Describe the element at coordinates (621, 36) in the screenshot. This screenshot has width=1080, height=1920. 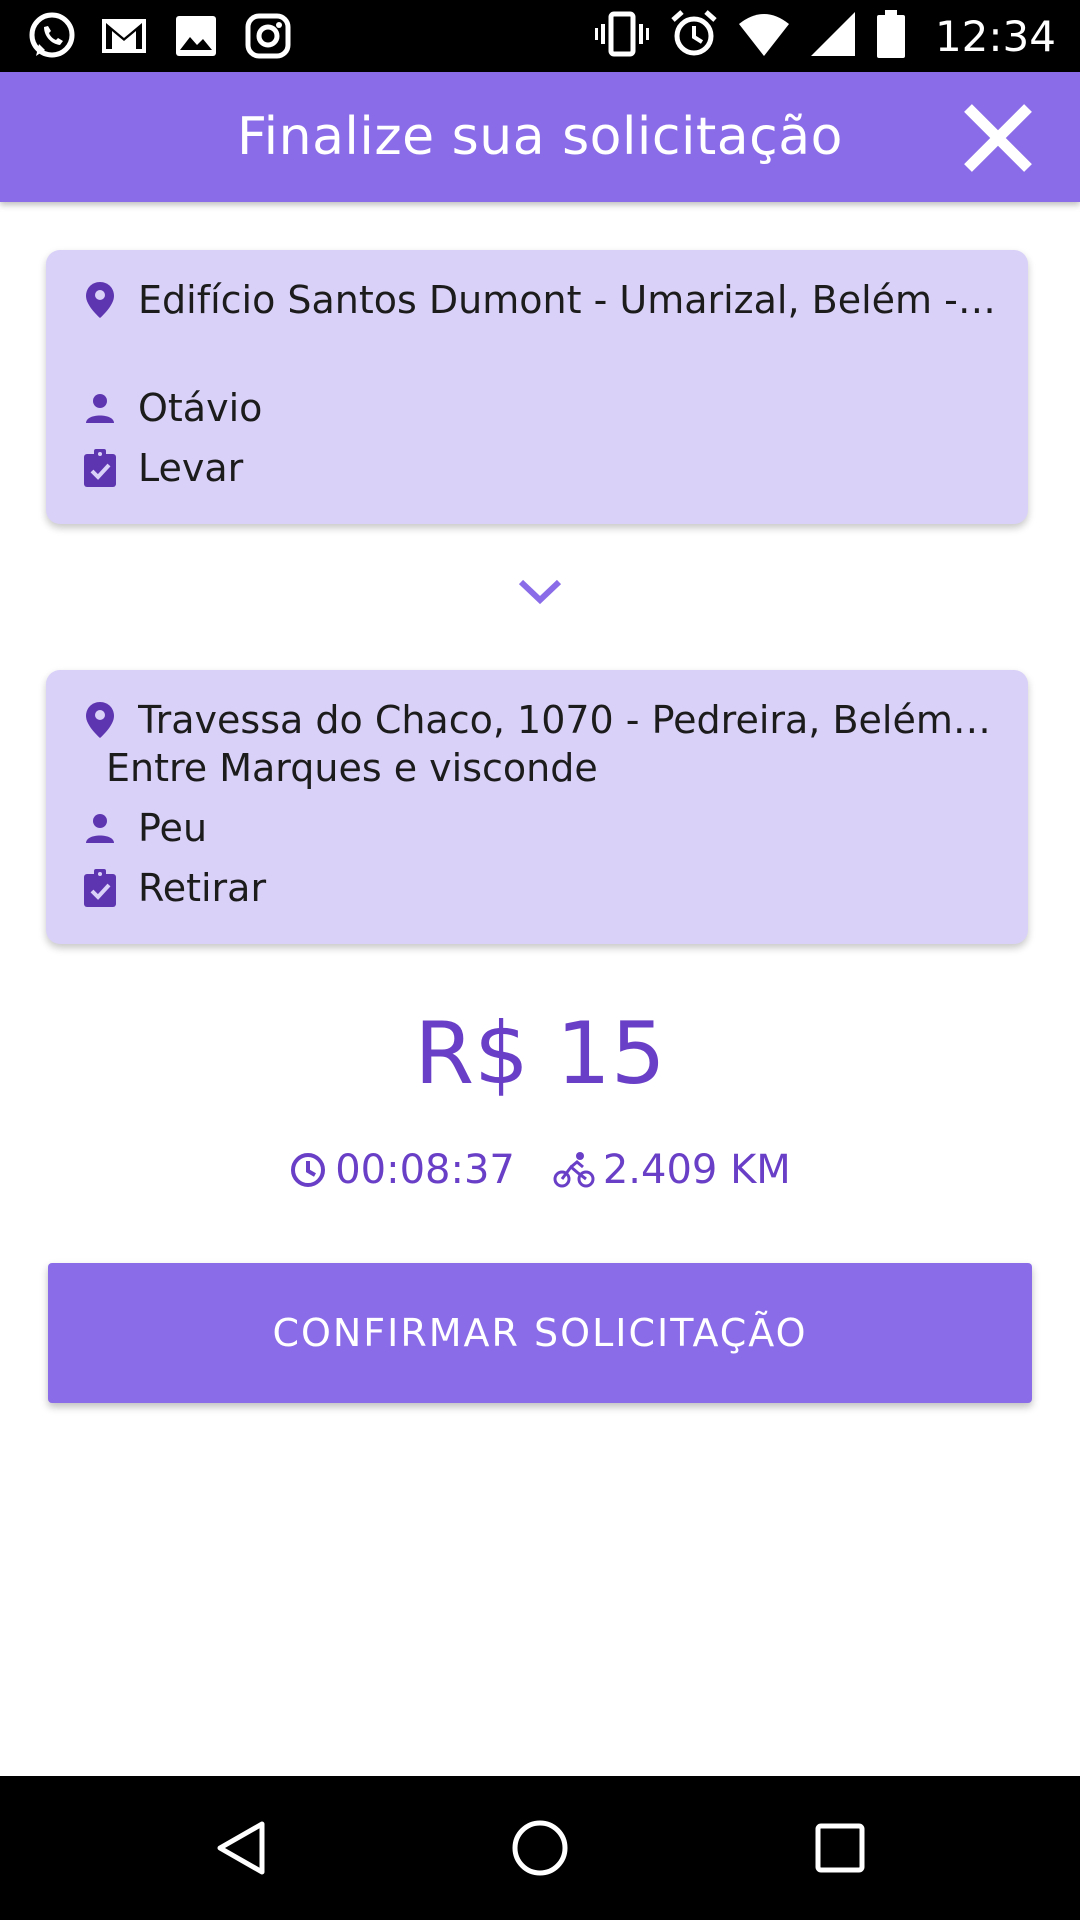
I see `vibrate-icon` at that location.